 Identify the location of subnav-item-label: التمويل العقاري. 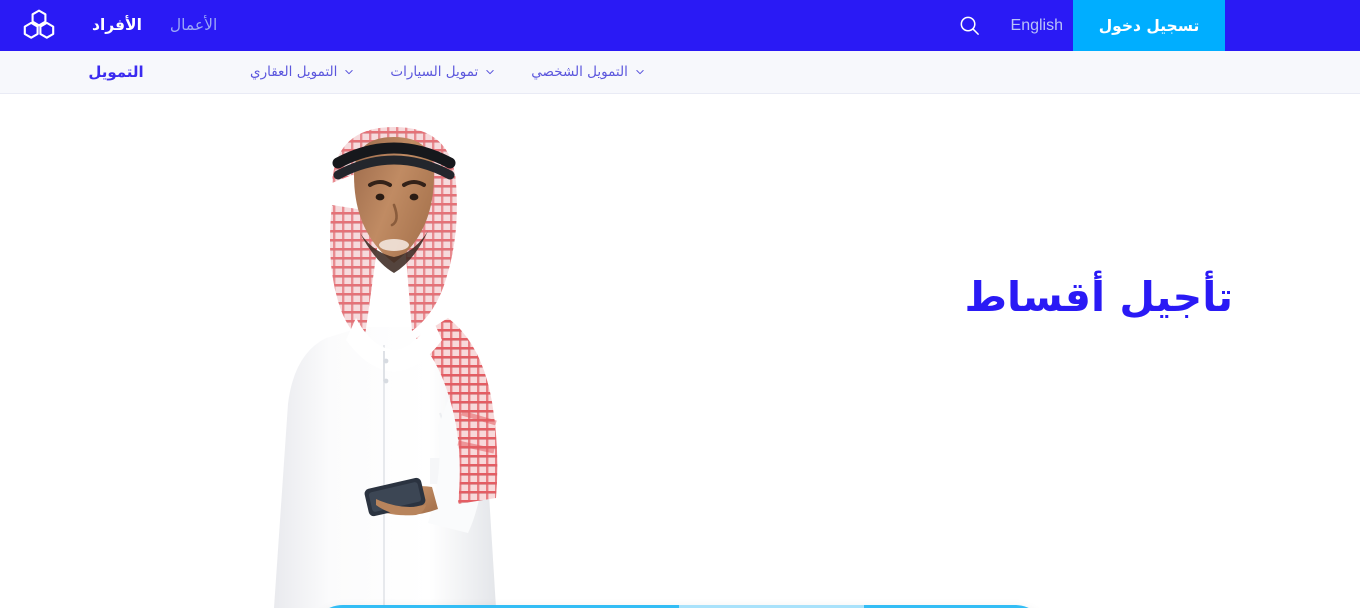
(294, 72).